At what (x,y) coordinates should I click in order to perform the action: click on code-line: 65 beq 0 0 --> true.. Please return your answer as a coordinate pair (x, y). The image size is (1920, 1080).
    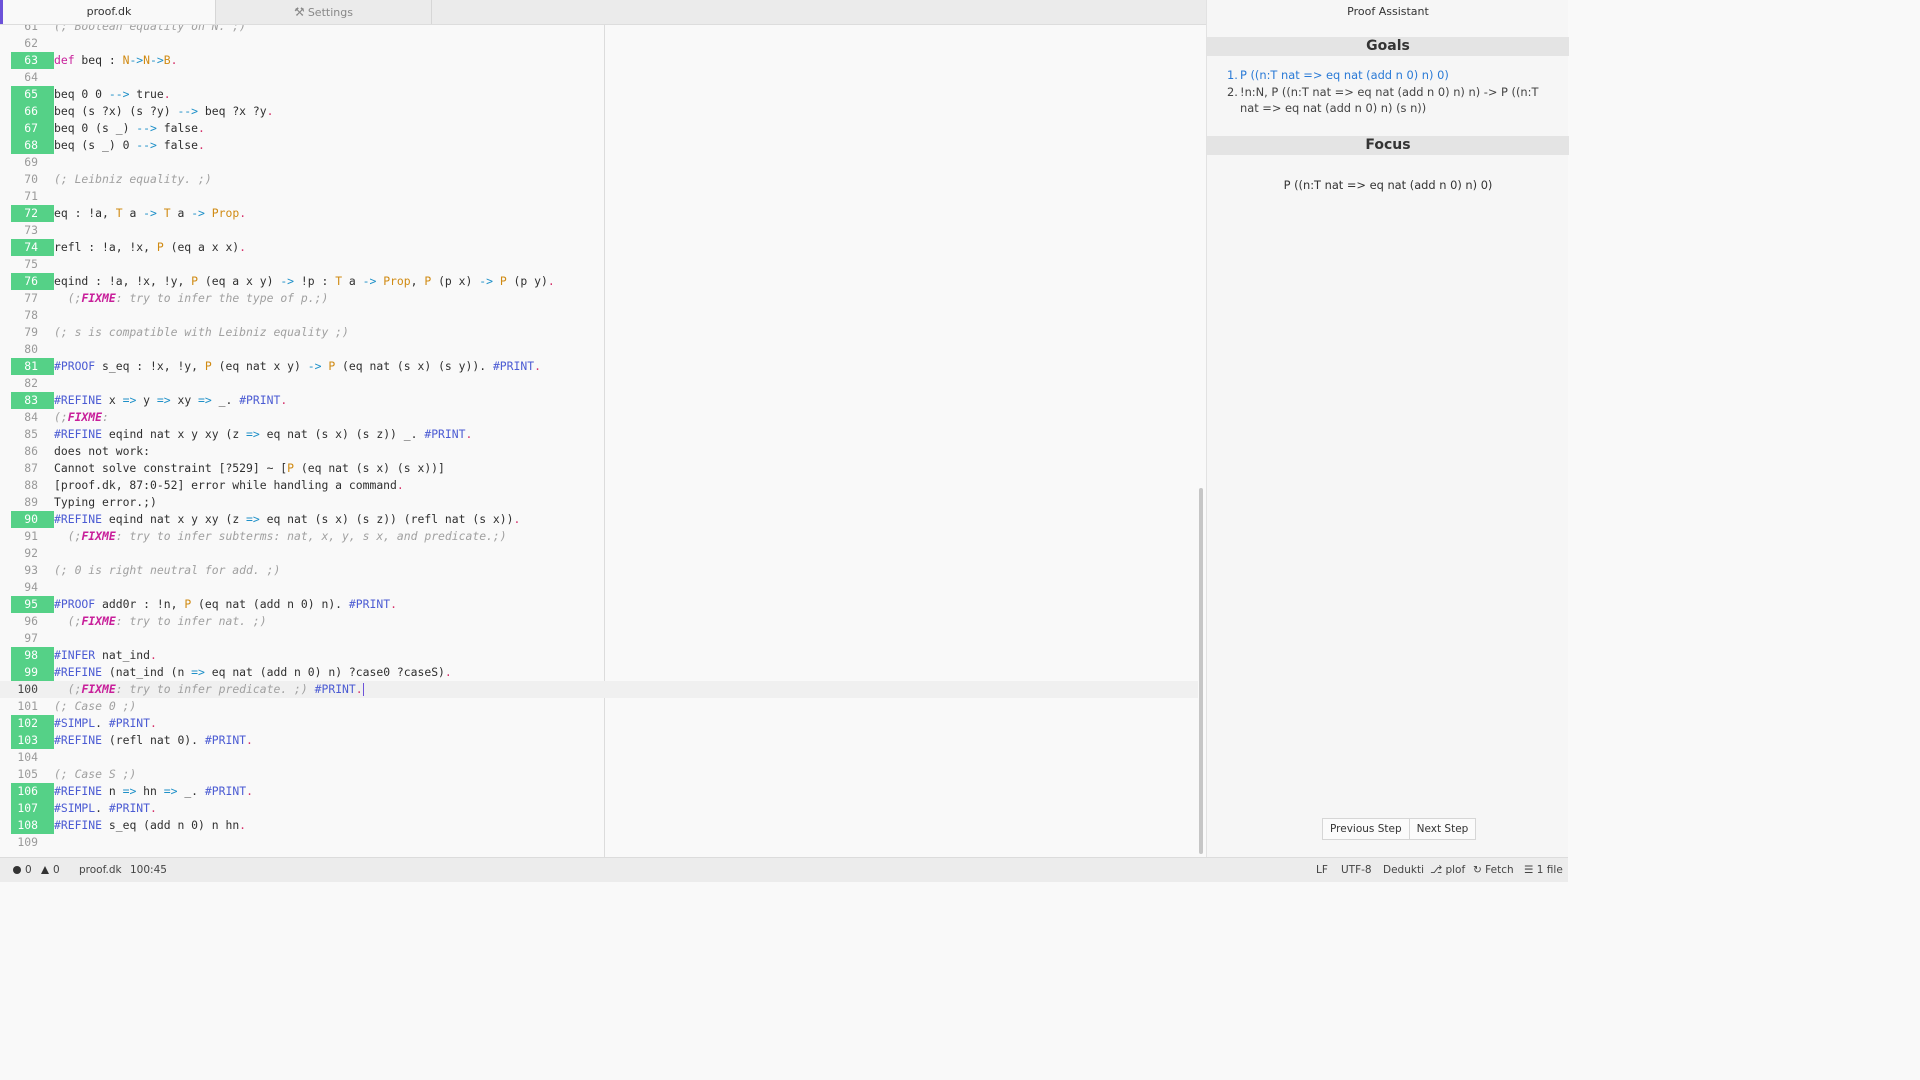
    Looking at the image, I should click on (599, 94).